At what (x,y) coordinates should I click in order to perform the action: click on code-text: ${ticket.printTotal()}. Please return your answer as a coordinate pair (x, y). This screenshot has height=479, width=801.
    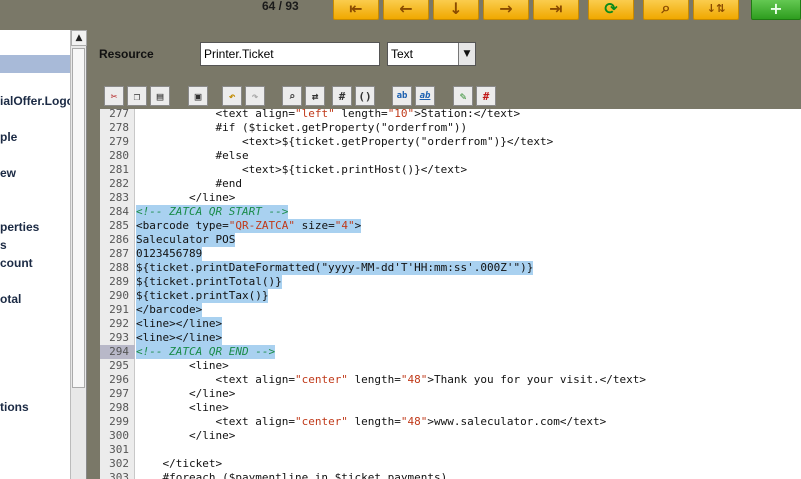
    Looking at the image, I should click on (209, 282).